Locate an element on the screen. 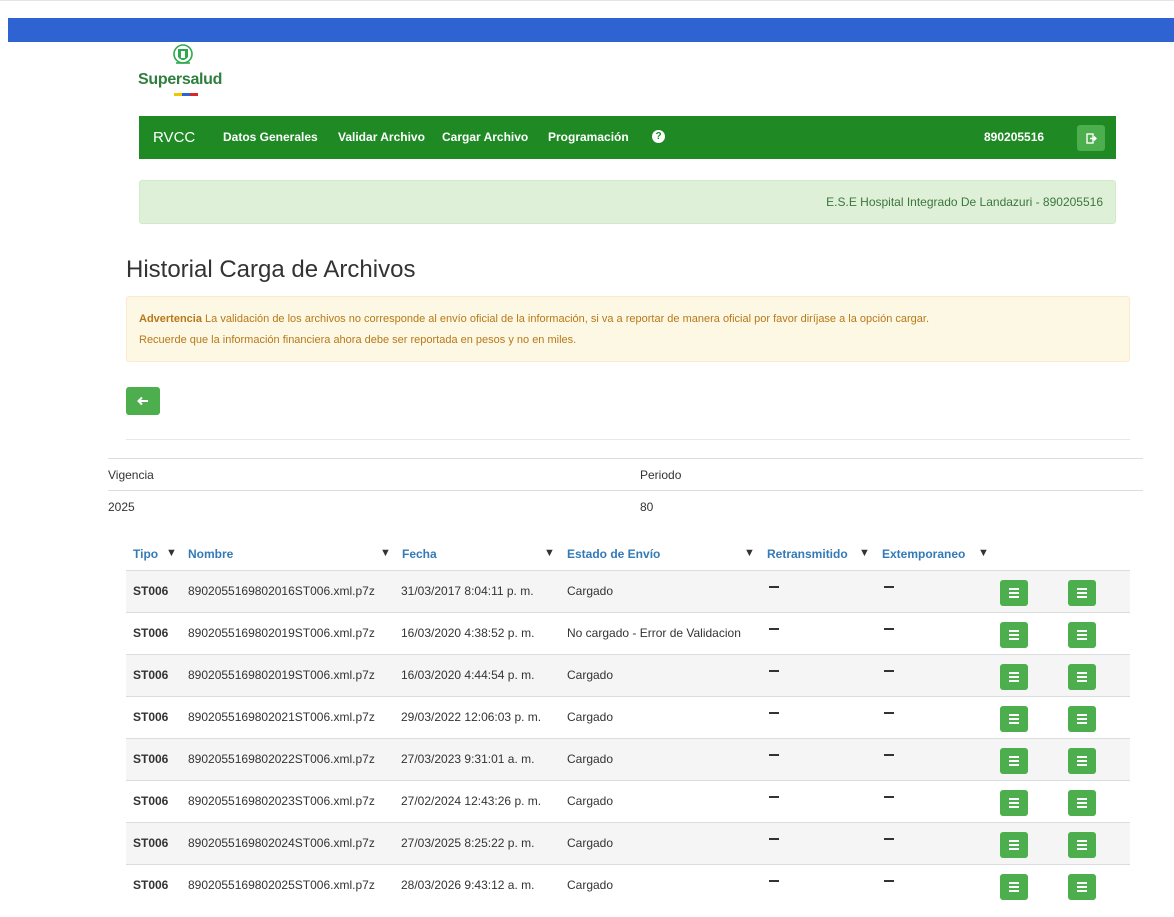  cell-nombre: 8902055169802023ST006.xml.p7z is located at coordinates (281, 801).